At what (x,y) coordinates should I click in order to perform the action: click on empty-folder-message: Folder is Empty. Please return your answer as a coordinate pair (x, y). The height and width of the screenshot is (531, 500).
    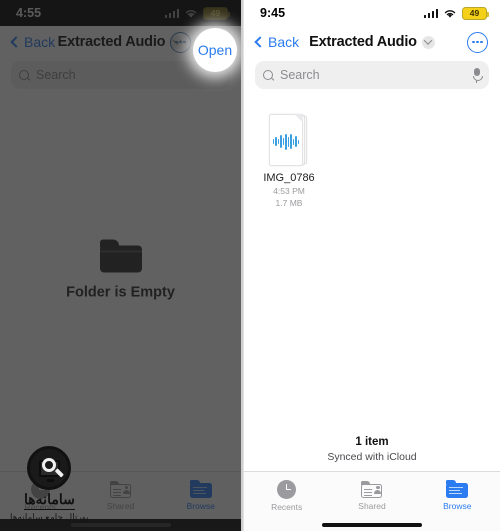
    Looking at the image, I should click on (120, 292).